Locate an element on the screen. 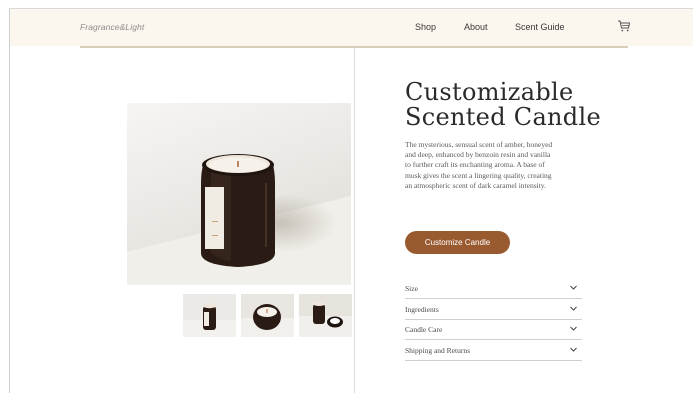  product-main-image is located at coordinates (239, 194).